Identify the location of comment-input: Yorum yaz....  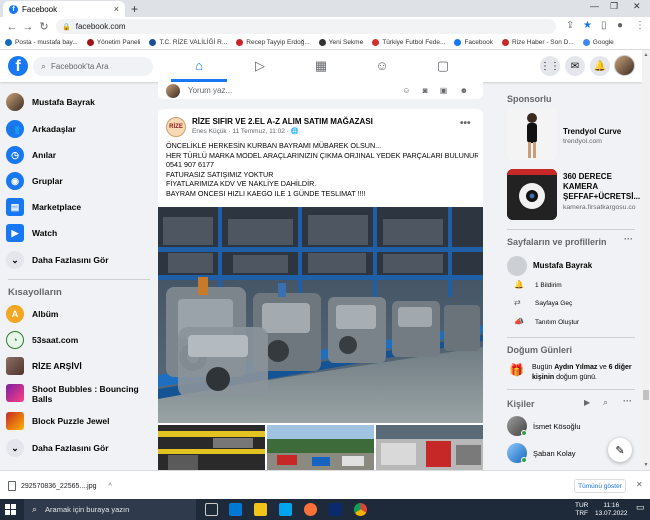
(295, 90).